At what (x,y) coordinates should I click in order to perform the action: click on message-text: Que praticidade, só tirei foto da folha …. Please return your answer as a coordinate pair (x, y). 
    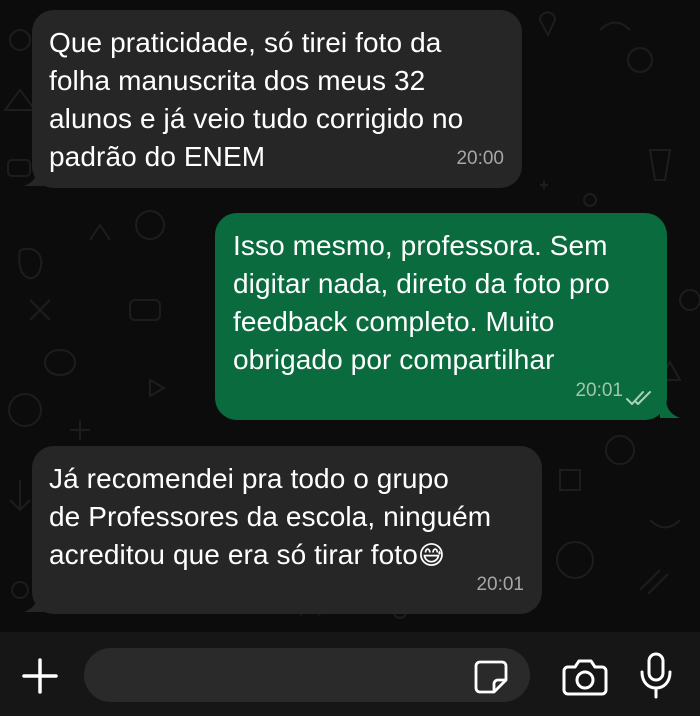
    Looking at the image, I should click on (276, 100).